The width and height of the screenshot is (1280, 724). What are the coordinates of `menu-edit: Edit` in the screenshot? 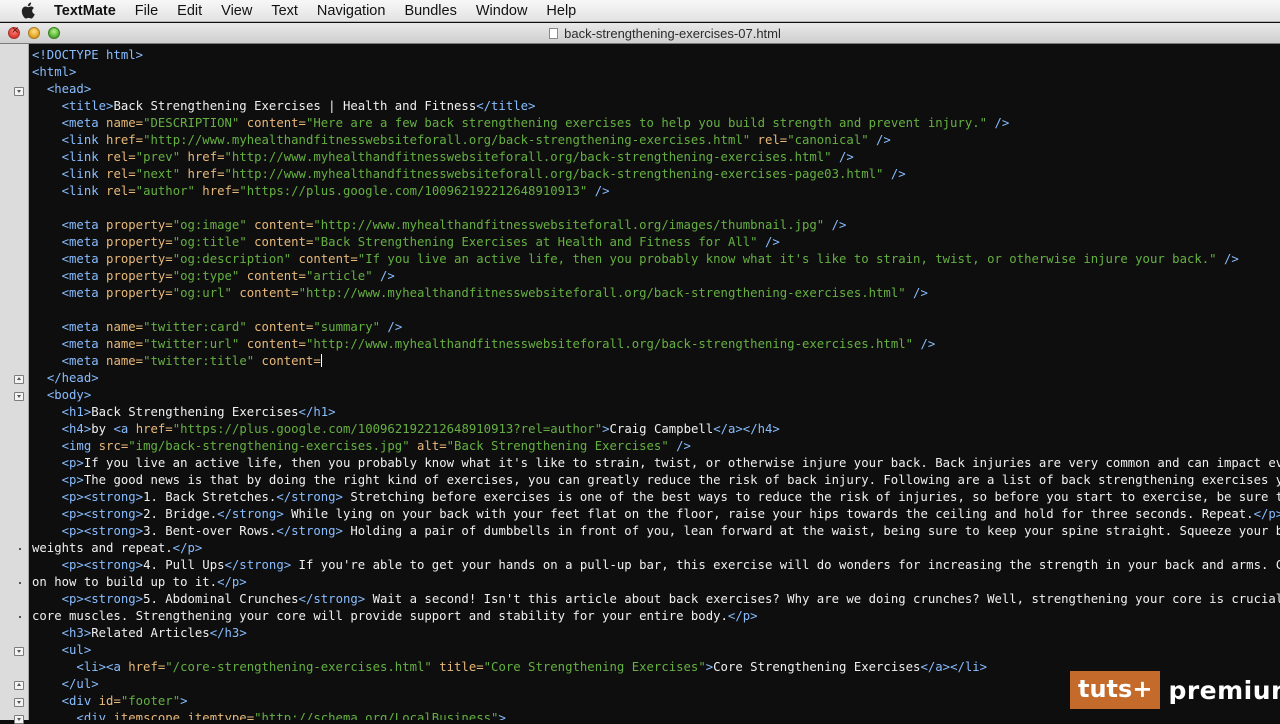 It's located at (189, 11).